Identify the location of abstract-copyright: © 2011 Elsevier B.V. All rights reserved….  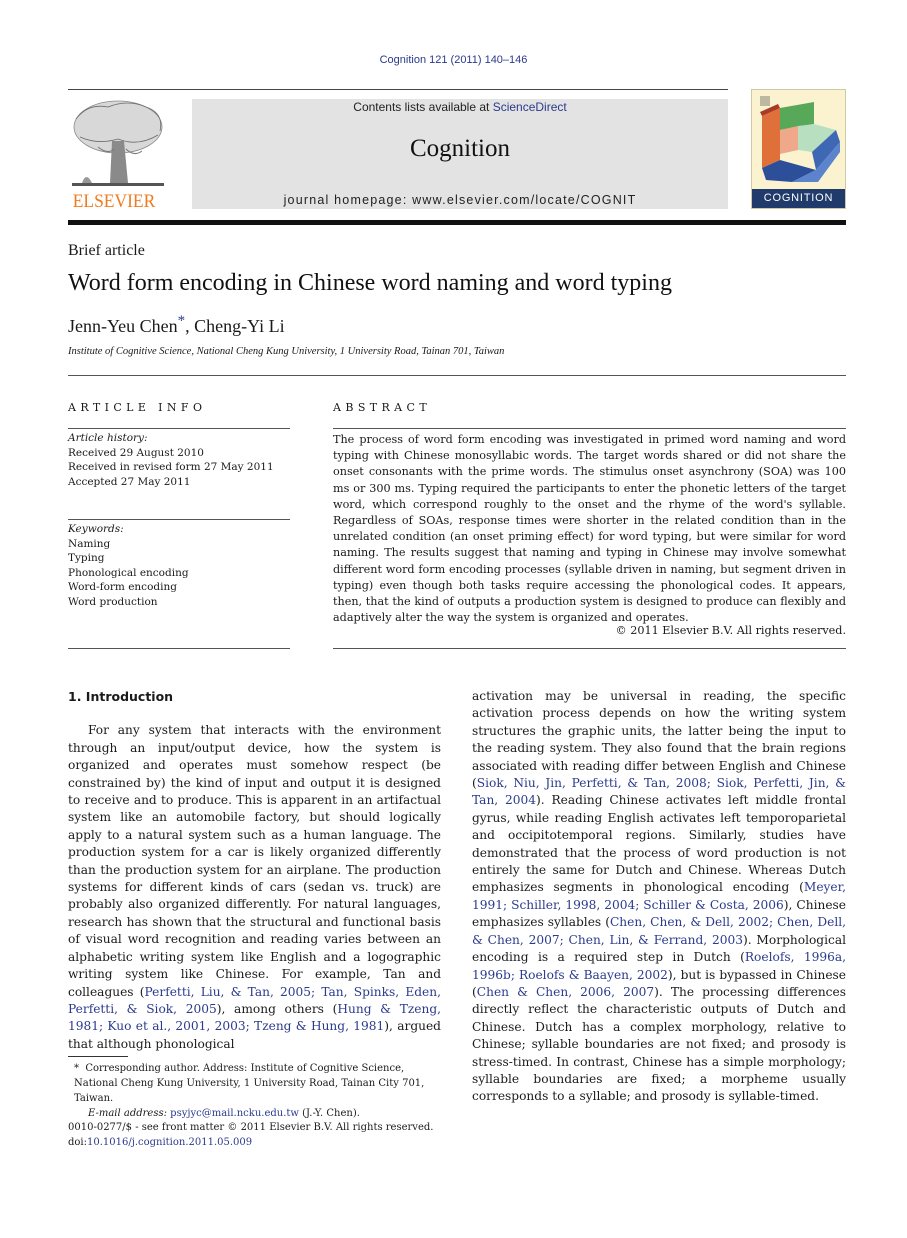
(730, 630).